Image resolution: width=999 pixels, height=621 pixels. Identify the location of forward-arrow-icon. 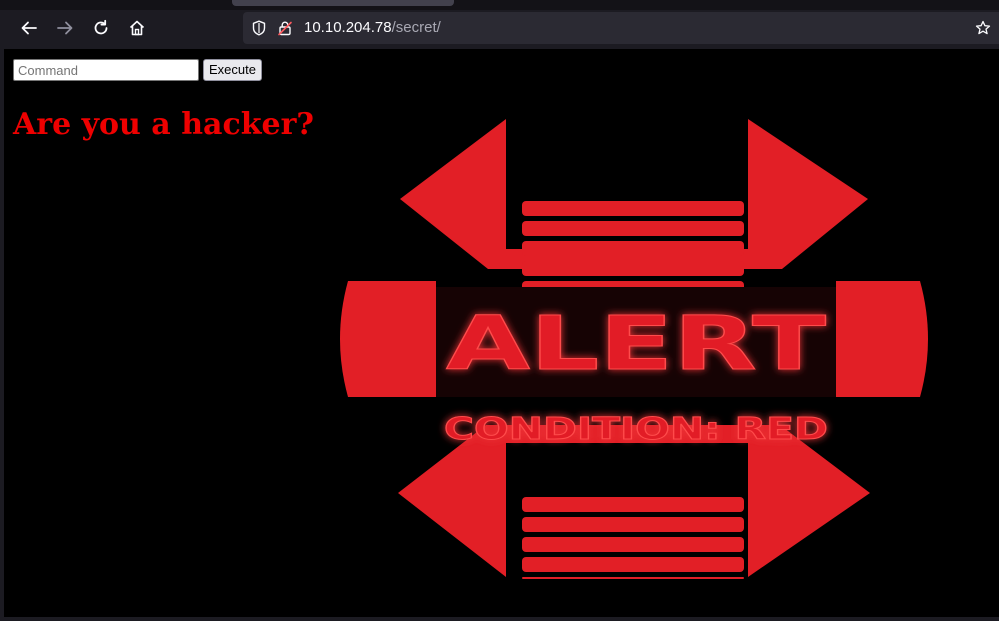
(65, 28).